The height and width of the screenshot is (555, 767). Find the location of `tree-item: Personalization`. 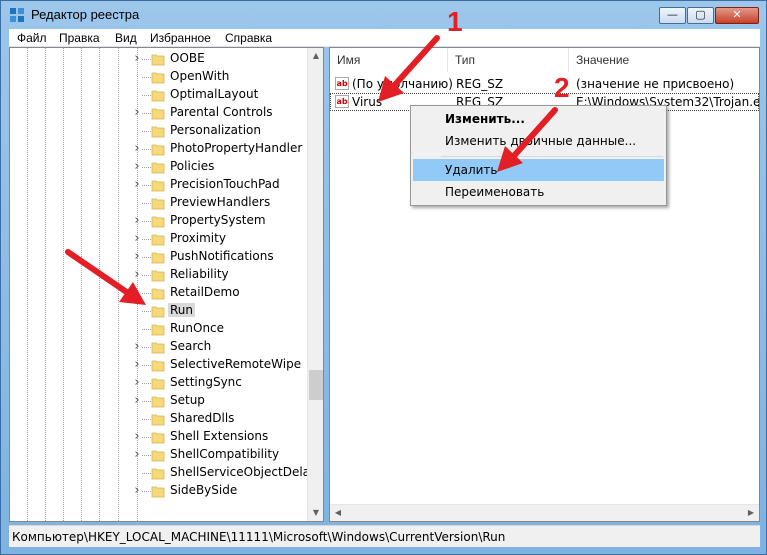

tree-item: Personalization is located at coordinates (159, 131).